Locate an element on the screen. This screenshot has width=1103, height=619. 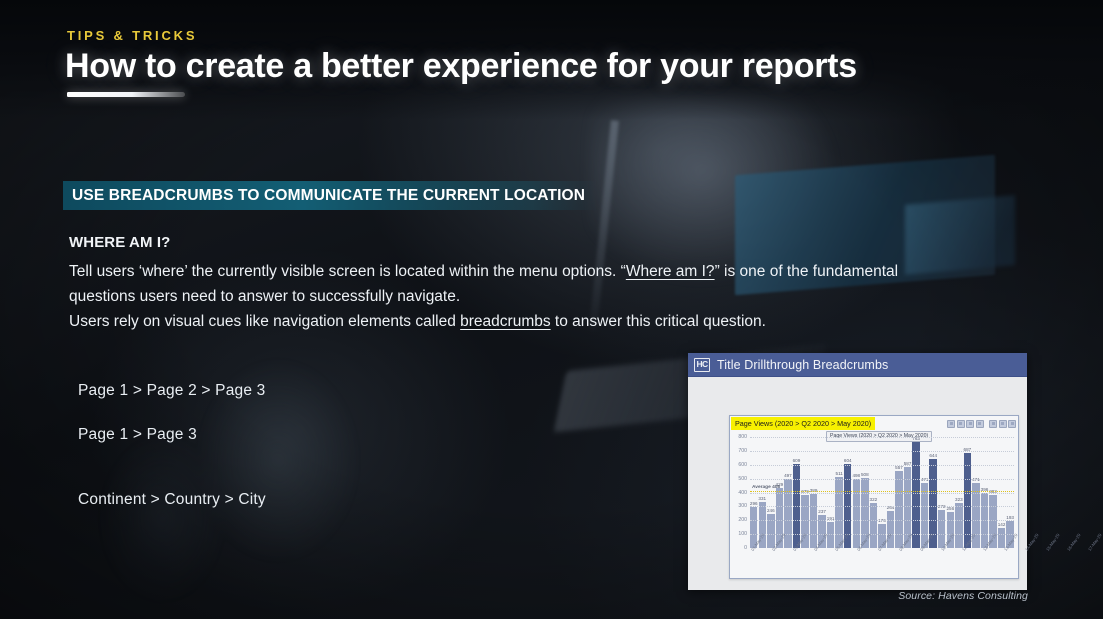
chart-y-tick-label: 500 is located at coordinates (742, 478).